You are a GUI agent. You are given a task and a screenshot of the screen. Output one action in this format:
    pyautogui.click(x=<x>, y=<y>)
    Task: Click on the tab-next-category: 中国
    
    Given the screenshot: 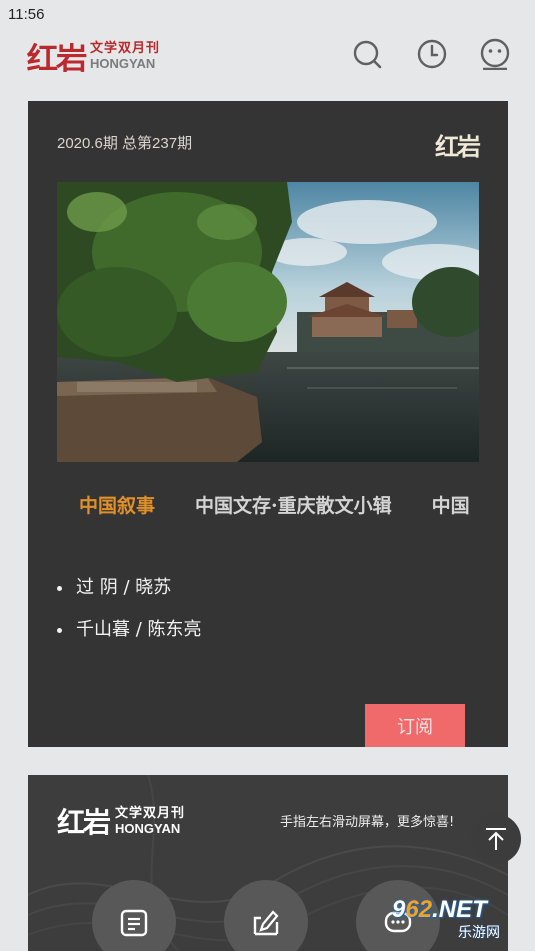 What is the action you would take?
    pyautogui.click(x=451, y=506)
    